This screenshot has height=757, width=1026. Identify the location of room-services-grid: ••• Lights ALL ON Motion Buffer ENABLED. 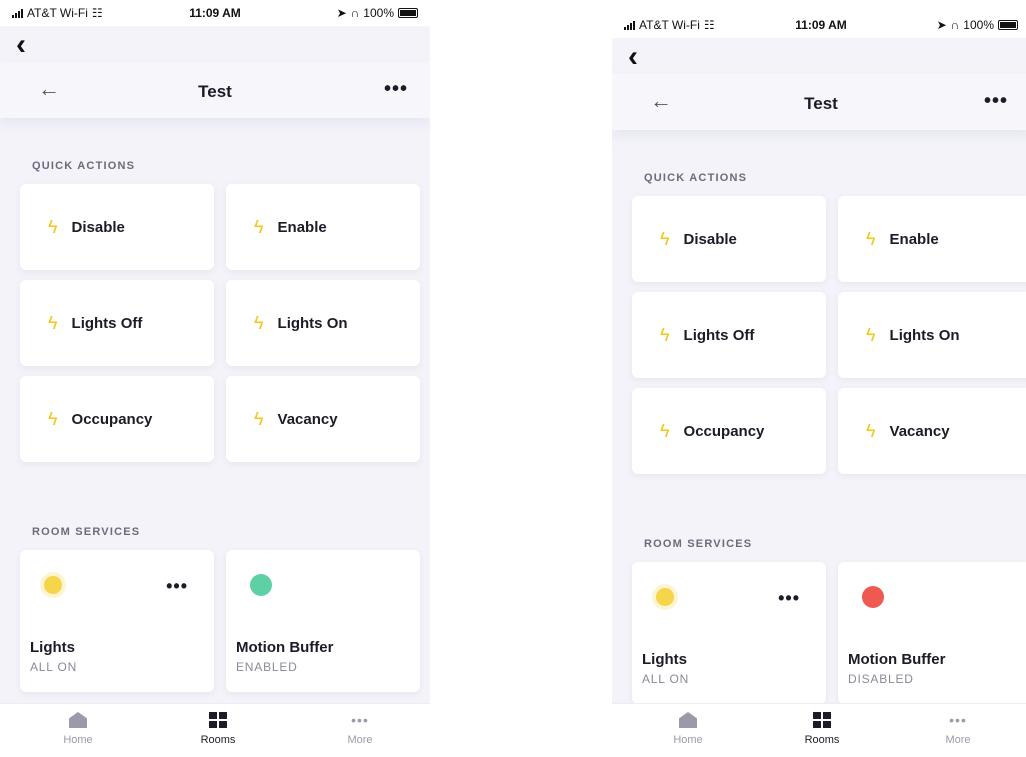
(220, 621).